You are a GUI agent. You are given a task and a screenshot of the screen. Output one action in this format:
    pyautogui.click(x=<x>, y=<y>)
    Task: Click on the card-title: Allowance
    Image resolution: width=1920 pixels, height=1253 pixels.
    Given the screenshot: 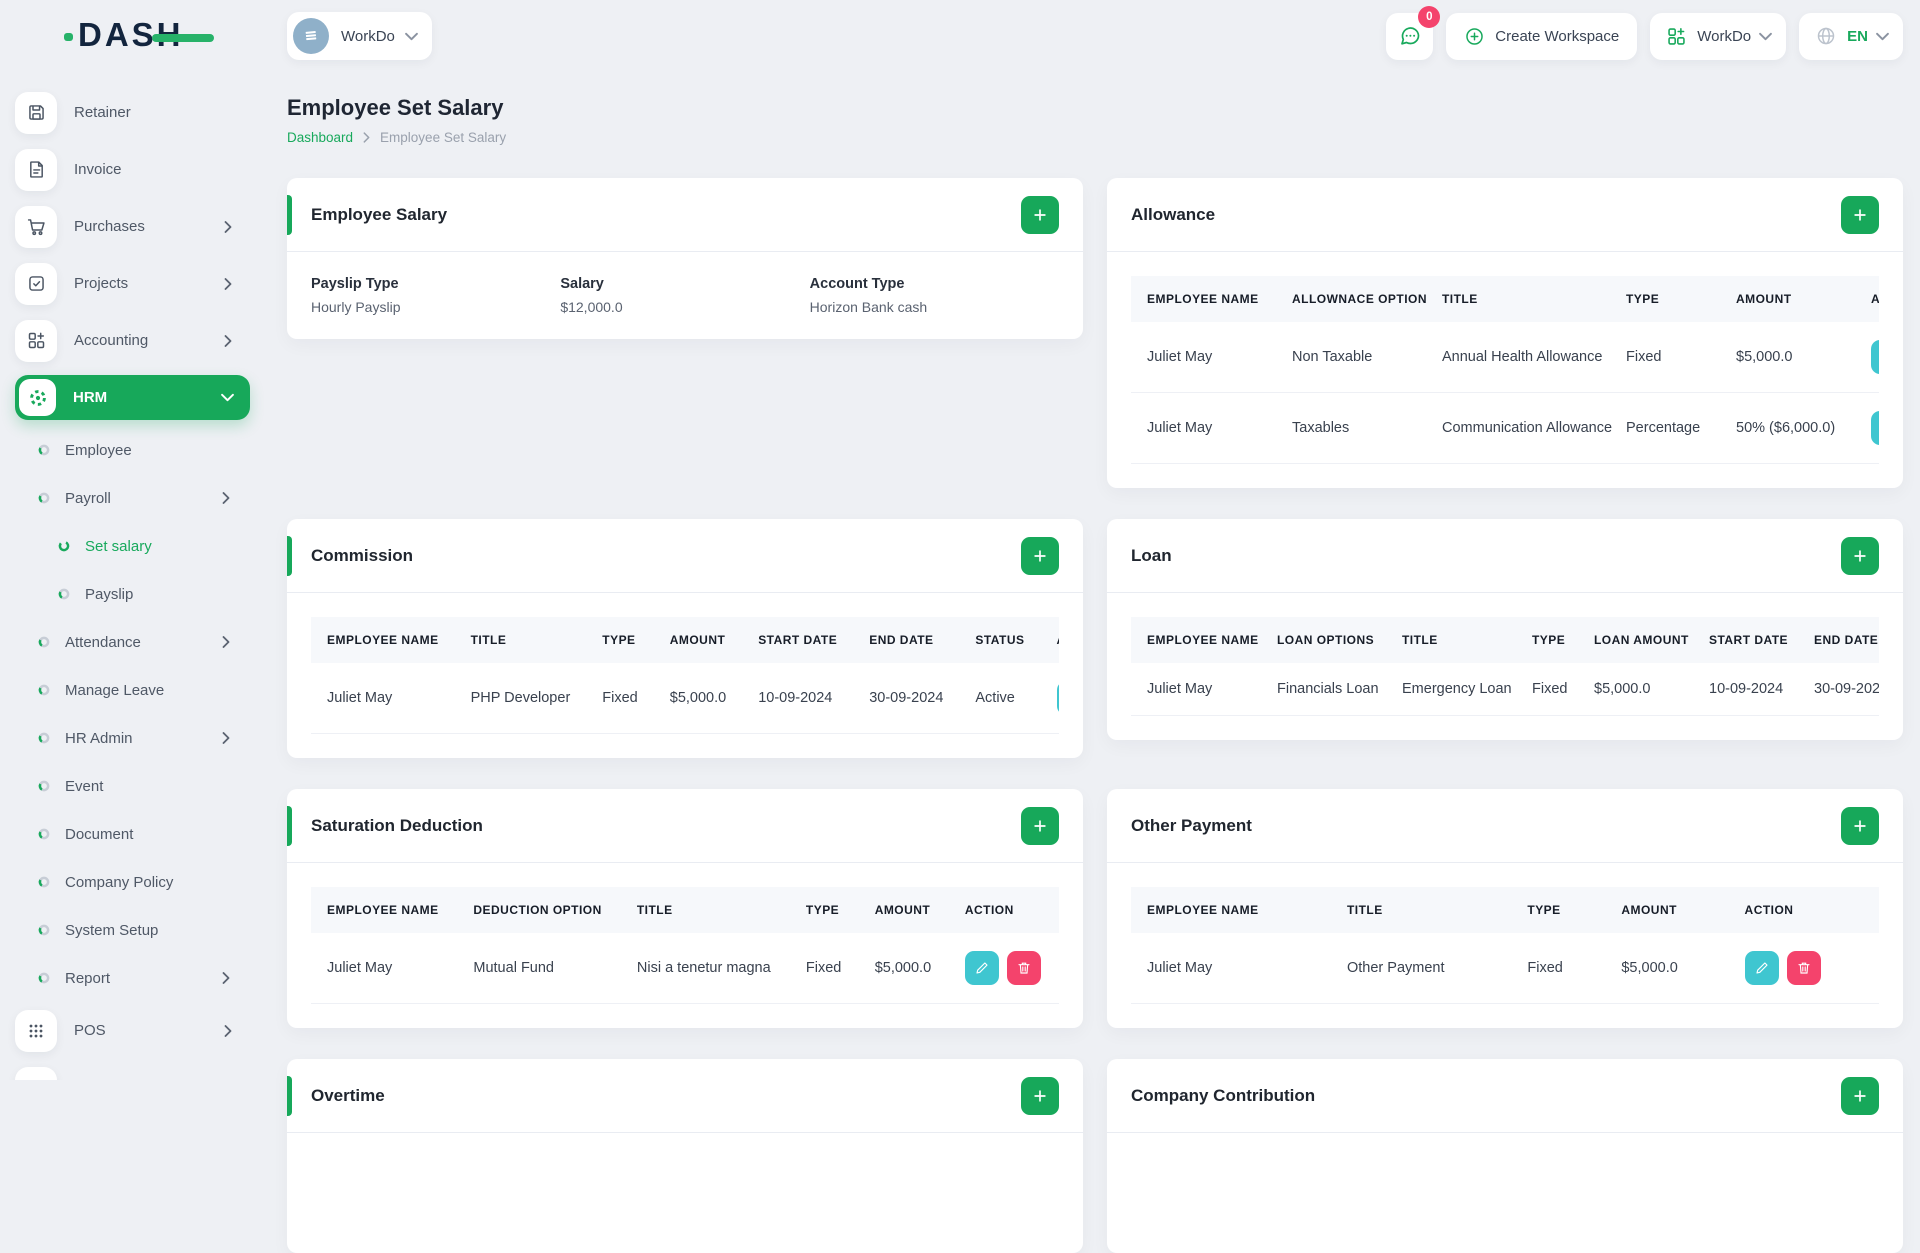 What is the action you would take?
    pyautogui.click(x=1173, y=215)
    